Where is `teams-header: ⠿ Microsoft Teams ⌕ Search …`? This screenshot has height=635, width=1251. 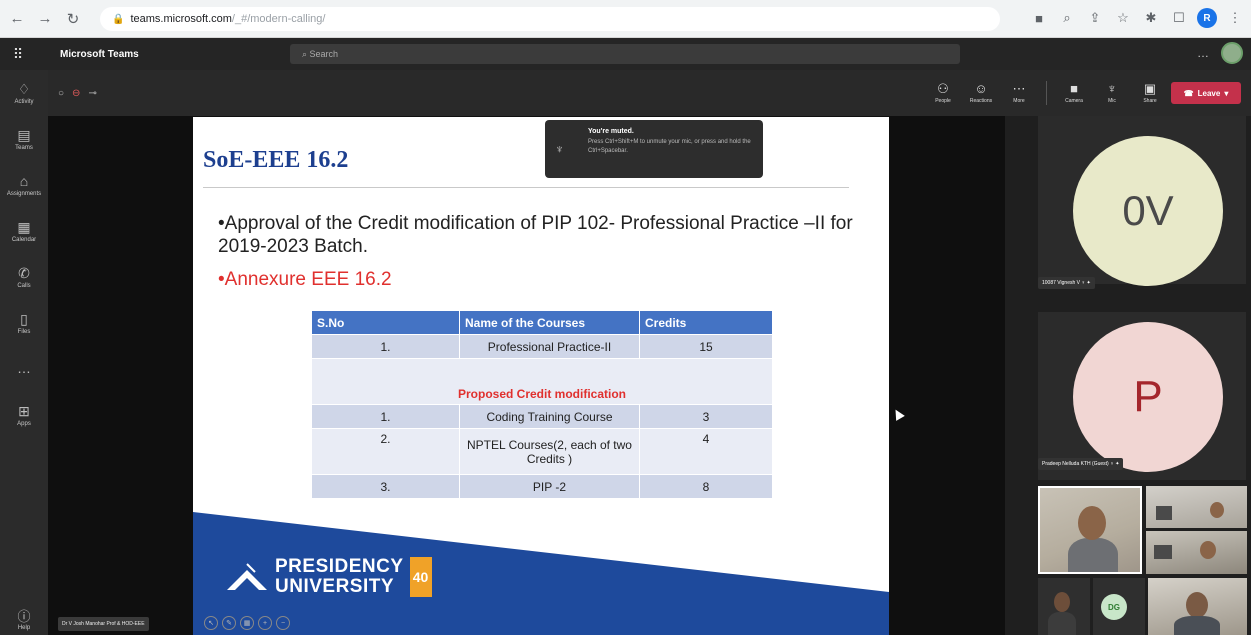
teams-header: ⠿ Microsoft Teams ⌕ Search … is located at coordinates (625, 54).